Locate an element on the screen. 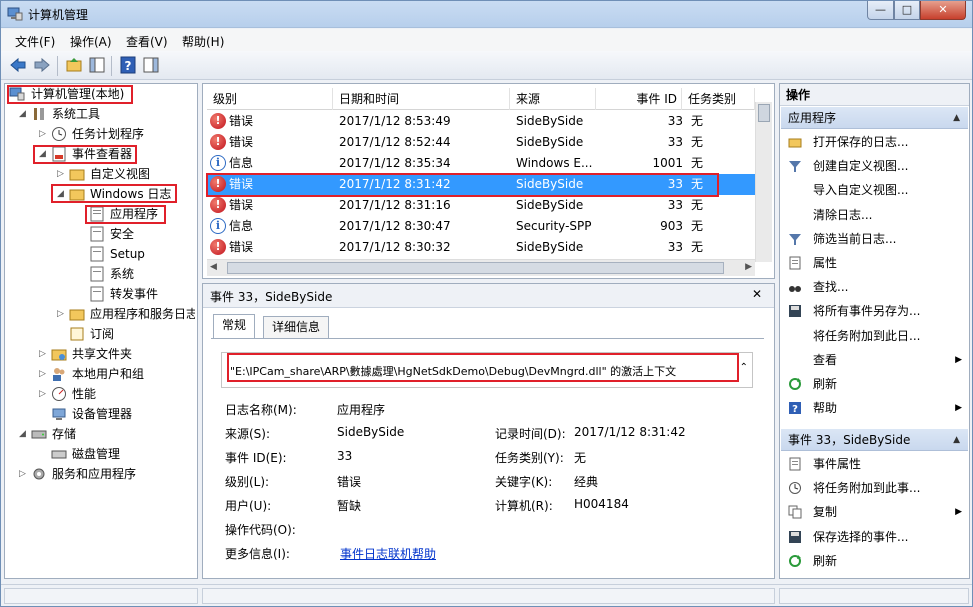 The width and height of the screenshot is (973, 607). tree-label: 订阅 is located at coordinates (102, 334).